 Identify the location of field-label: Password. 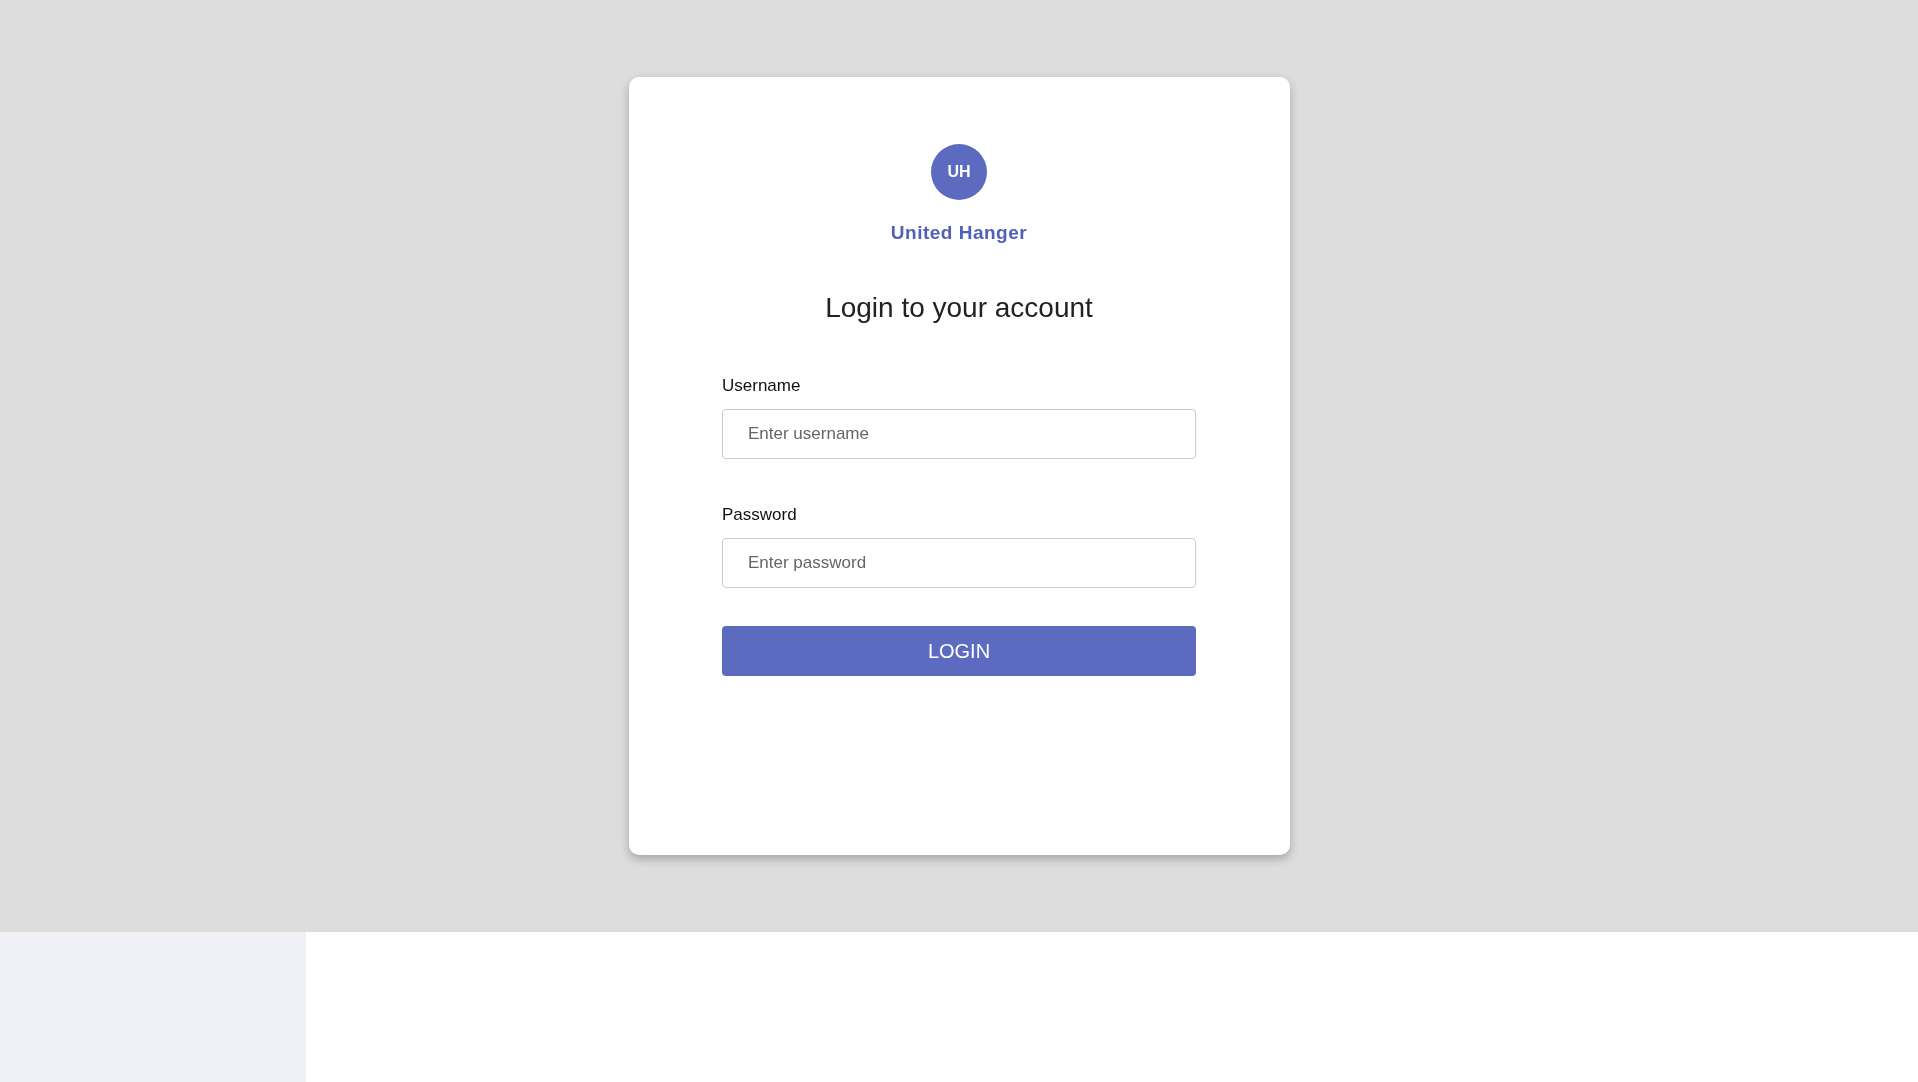
(759, 515).